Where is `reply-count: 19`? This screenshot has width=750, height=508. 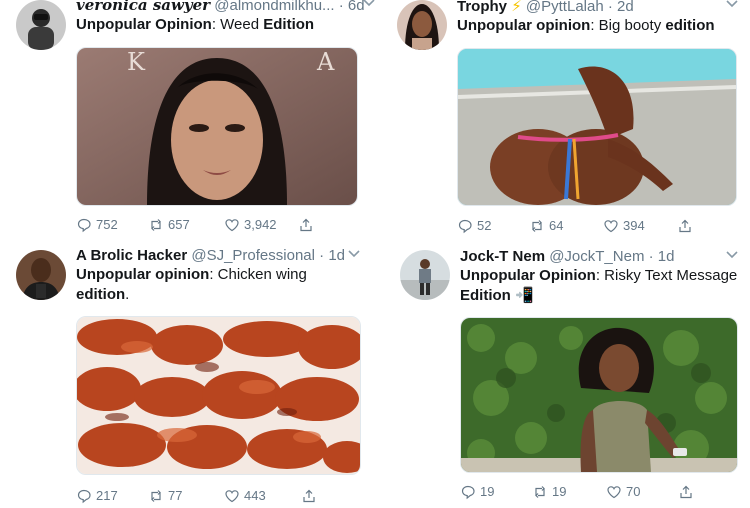 reply-count: 19 is located at coordinates (487, 491).